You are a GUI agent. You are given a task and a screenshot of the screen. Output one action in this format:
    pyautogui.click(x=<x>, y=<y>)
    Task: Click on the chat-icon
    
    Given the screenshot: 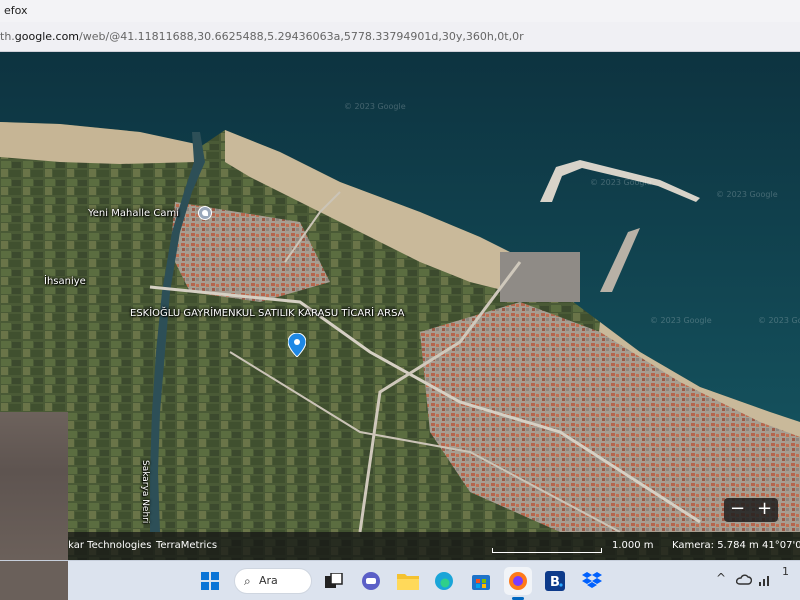 What is the action you would take?
    pyautogui.click(x=371, y=581)
    